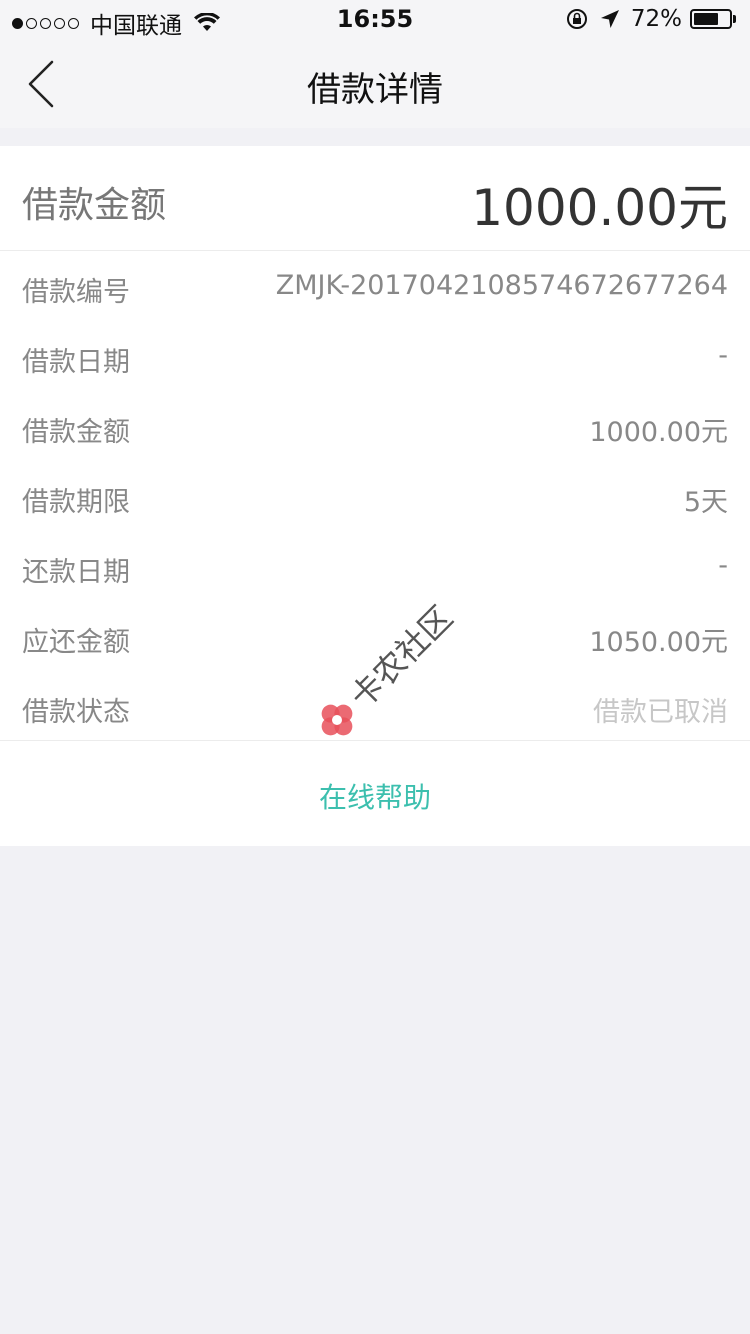 The image size is (750, 1334). Describe the element at coordinates (375, 740) in the screenshot. I see `divider` at that location.